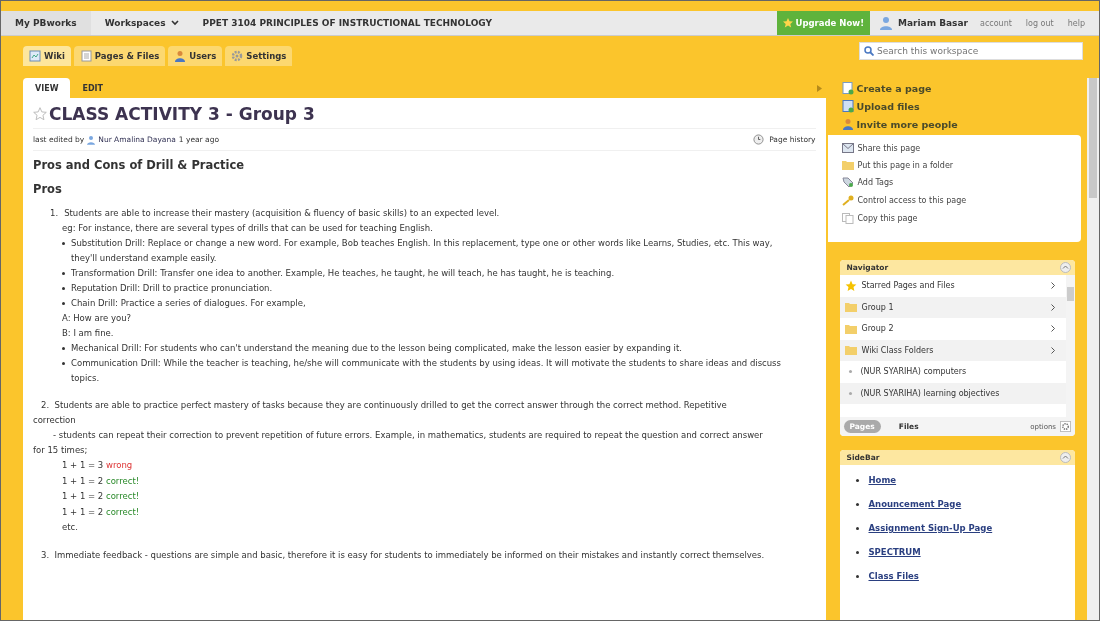  What do you see at coordinates (35, 56) in the screenshot?
I see `page-icon` at bounding box center [35, 56].